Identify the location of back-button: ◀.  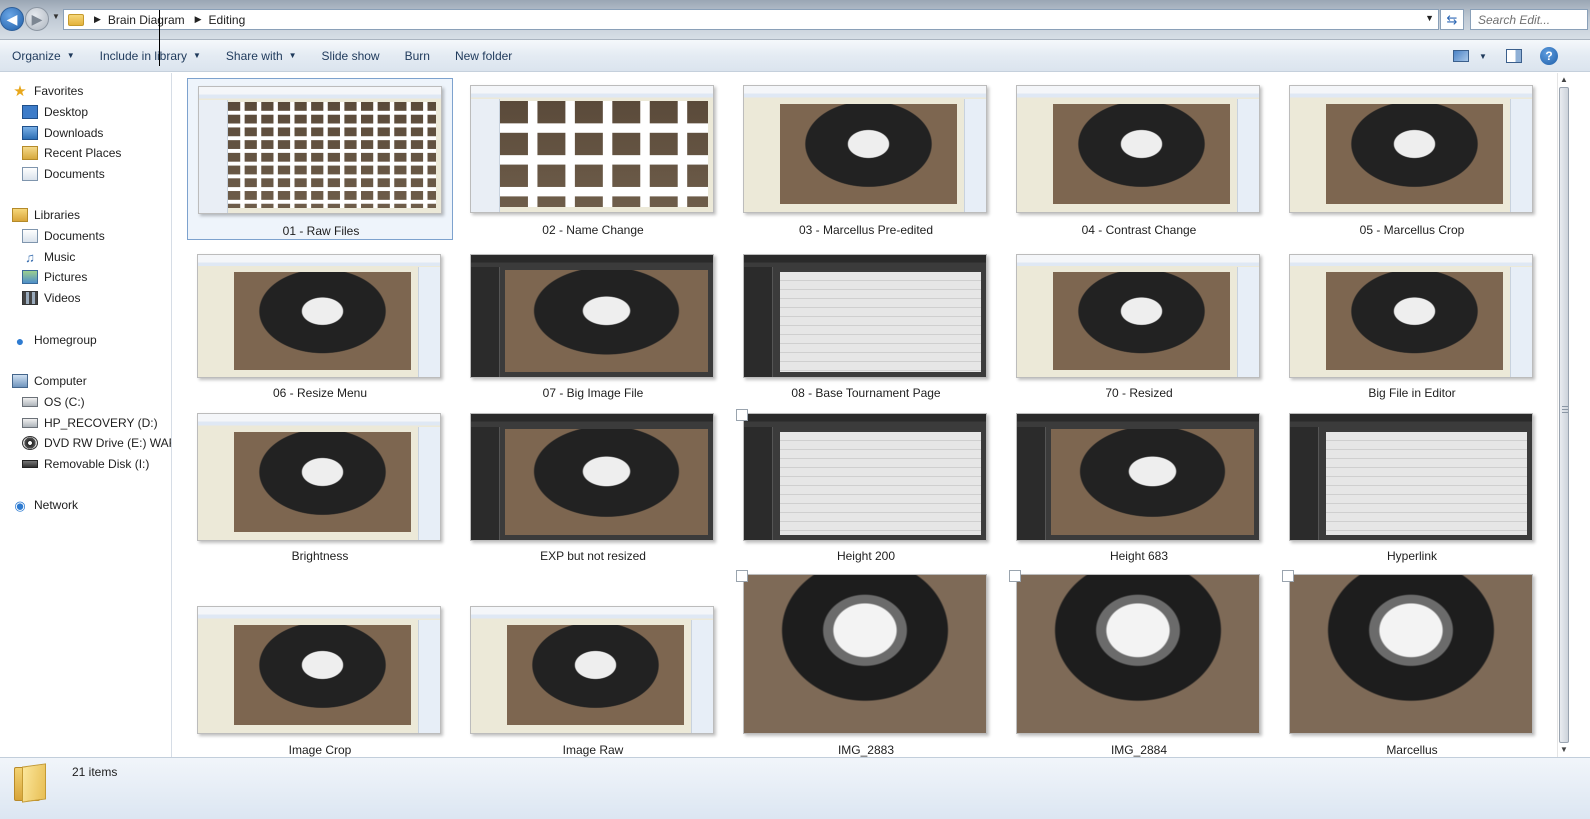
(12, 19).